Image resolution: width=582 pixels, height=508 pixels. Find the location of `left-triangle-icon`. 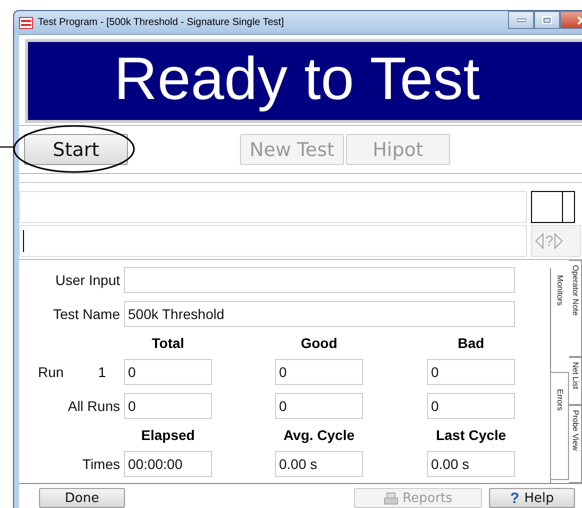

left-triangle-icon is located at coordinates (539, 241).